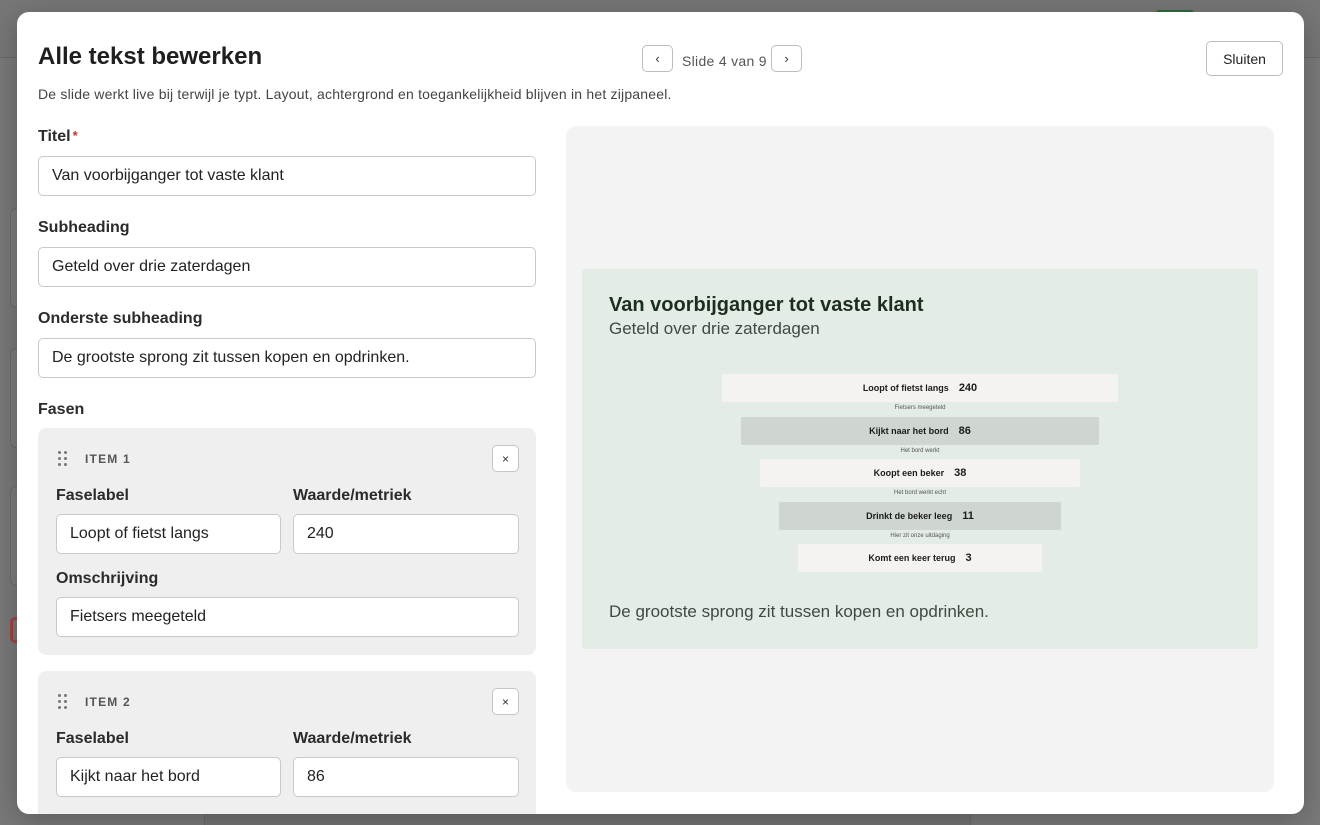  I want to click on funnel-bar: Drinkt de beker leeg 11, so click(920, 515).